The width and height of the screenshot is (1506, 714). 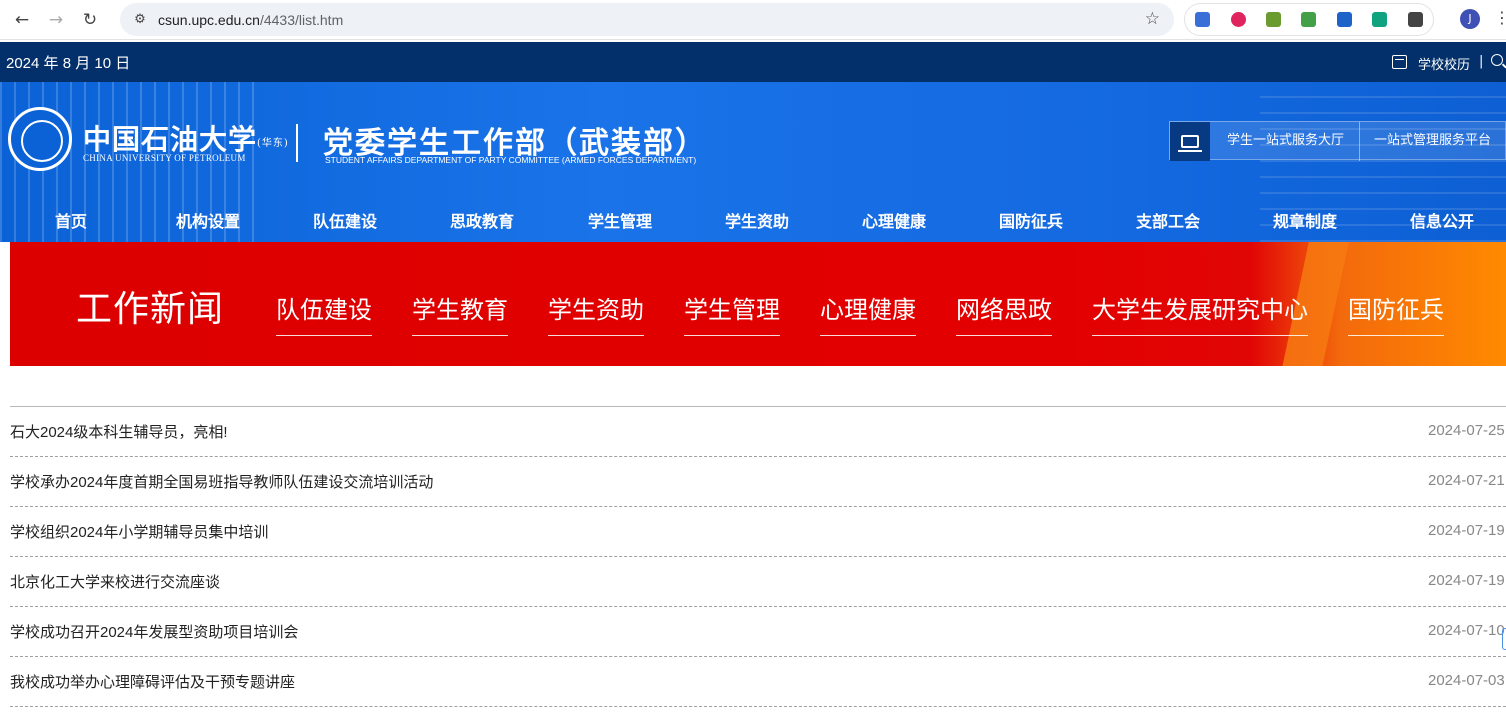 I want to click on management-platform-link: 一站式管理服务平台, so click(x=1432, y=141).